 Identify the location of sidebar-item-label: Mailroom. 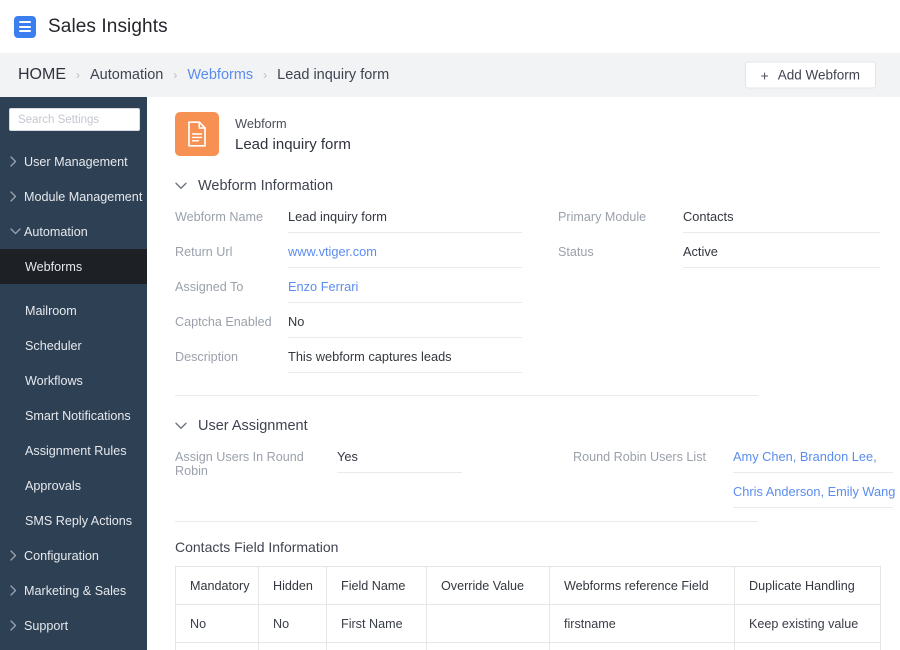
(51, 310).